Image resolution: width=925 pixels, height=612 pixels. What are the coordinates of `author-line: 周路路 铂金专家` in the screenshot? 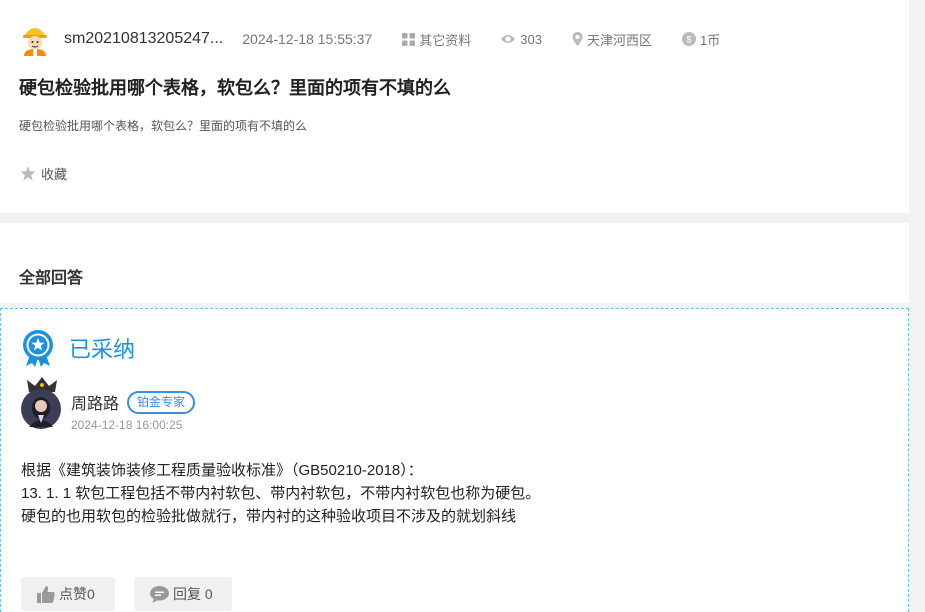 It's located at (133, 402).